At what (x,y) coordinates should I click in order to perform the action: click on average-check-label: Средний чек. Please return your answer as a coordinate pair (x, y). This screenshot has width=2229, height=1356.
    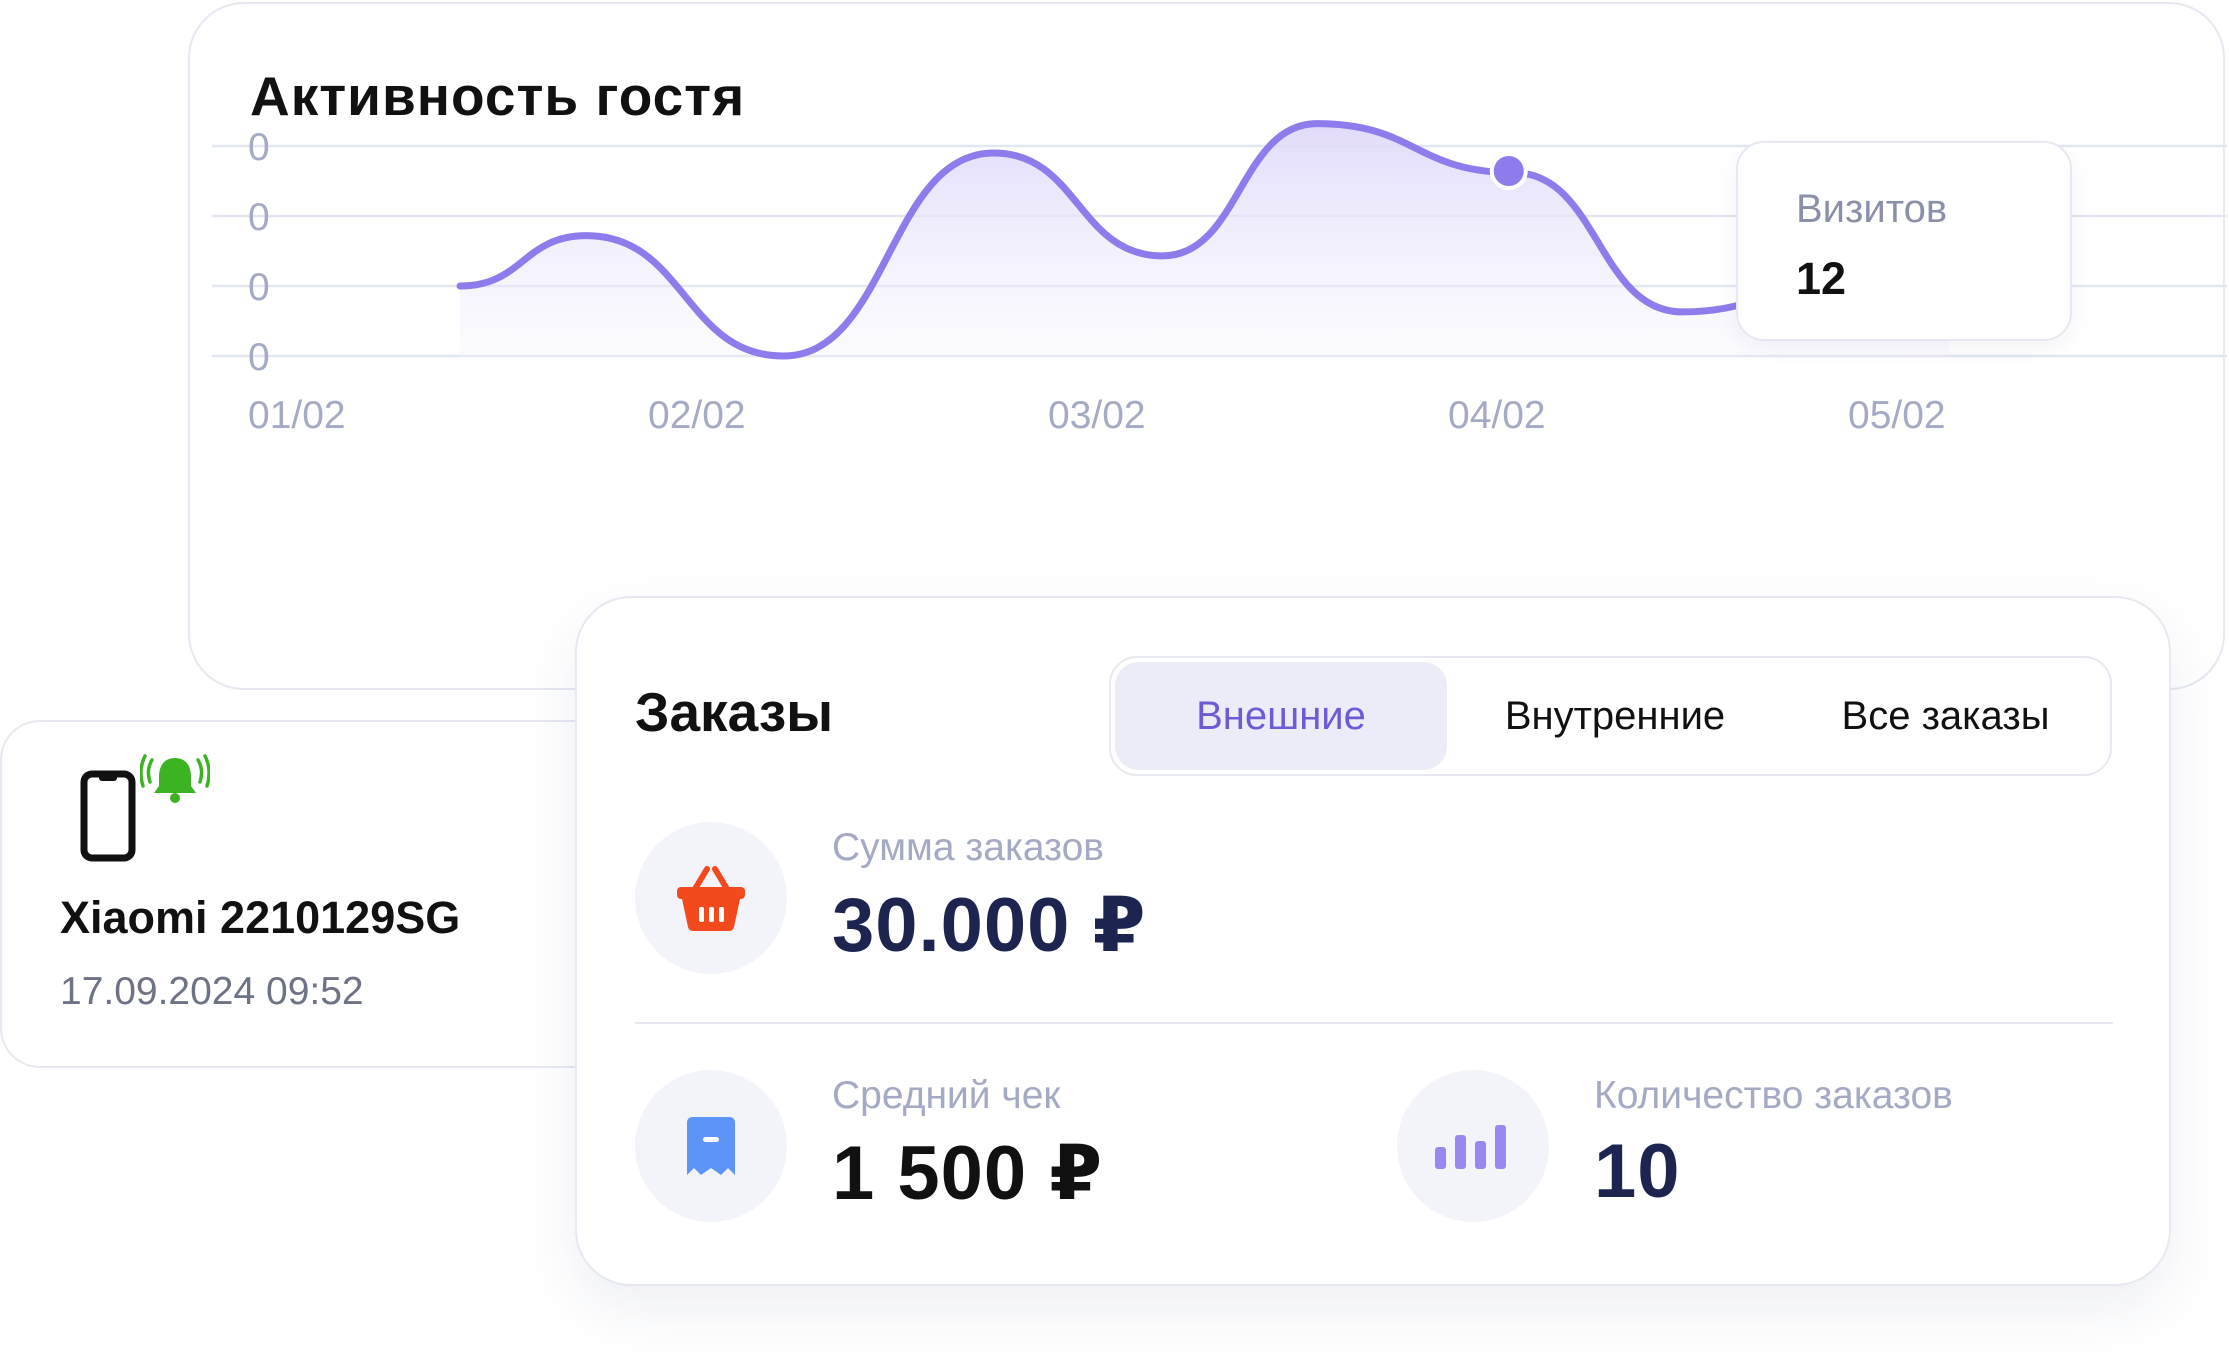
    Looking at the image, I should click on (946, 1095).